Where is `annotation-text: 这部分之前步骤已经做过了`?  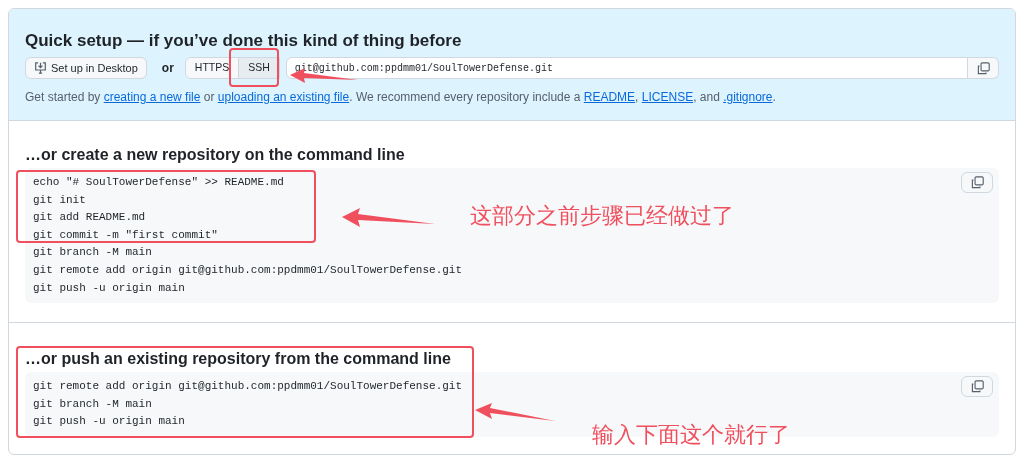 annotation-text: 这部分之前步骤已经做过了 is located at coordinates (602, 216).